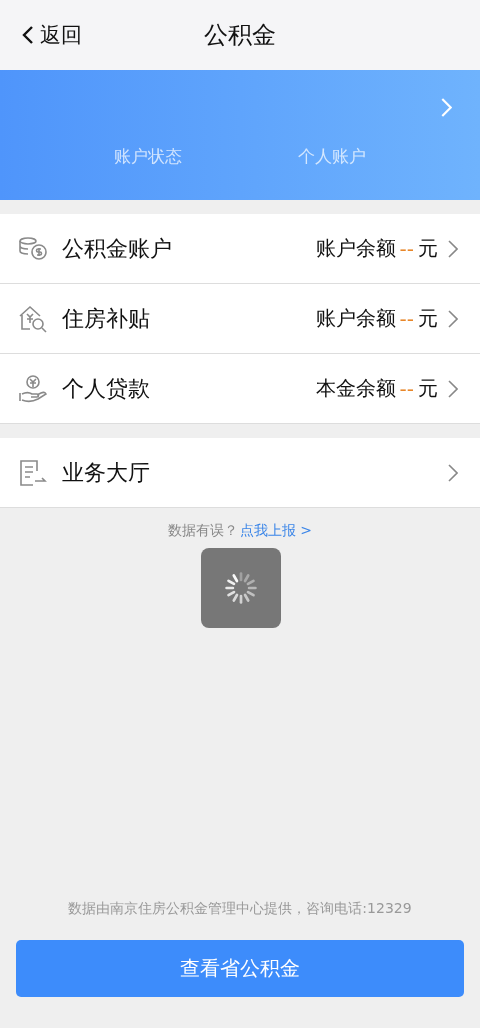  I want to click on coins-icon, so click(33, 248).